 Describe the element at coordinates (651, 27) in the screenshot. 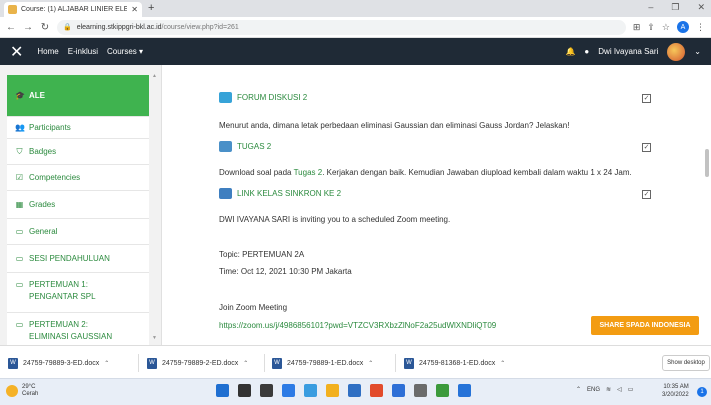

I see `share-icon: ⇪` at that location.